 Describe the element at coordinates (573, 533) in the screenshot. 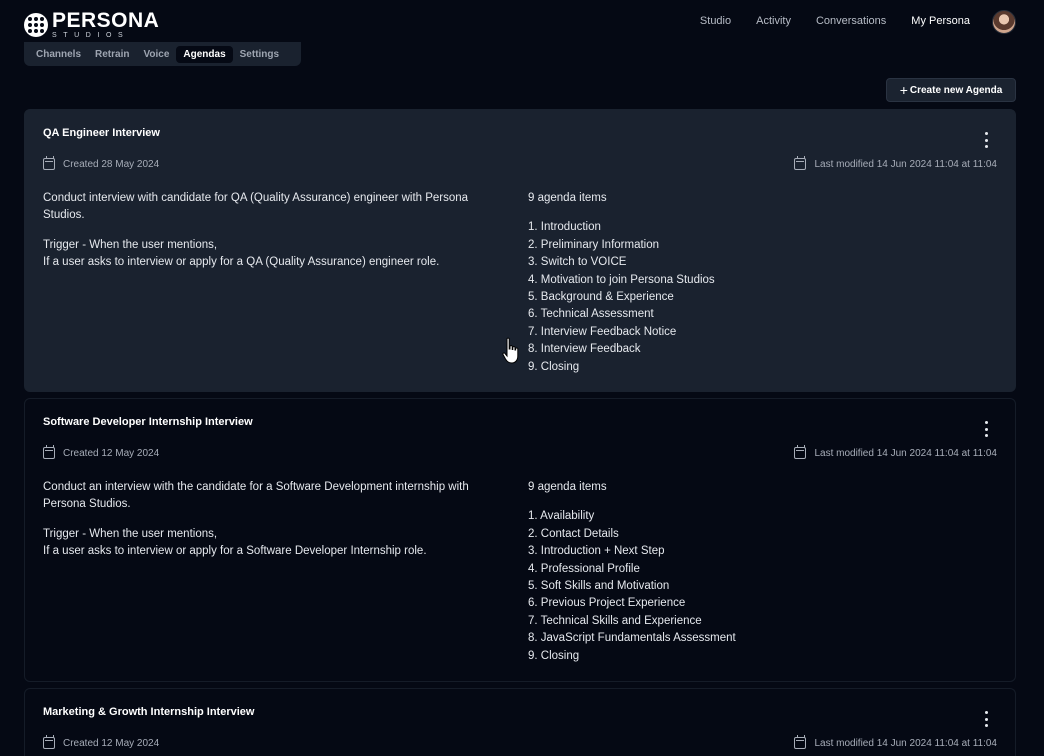

I see `agenda-item: 2. Contact Details` at that location.